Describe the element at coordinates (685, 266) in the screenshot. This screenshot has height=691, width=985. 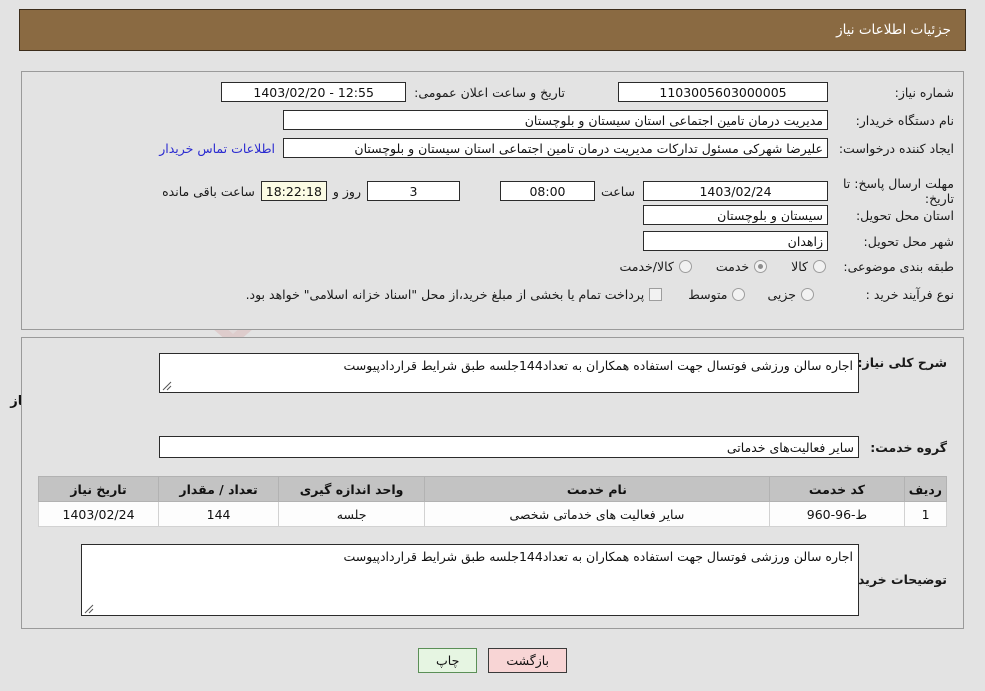
I see `radio-icon-kala-khedmat` at that location.